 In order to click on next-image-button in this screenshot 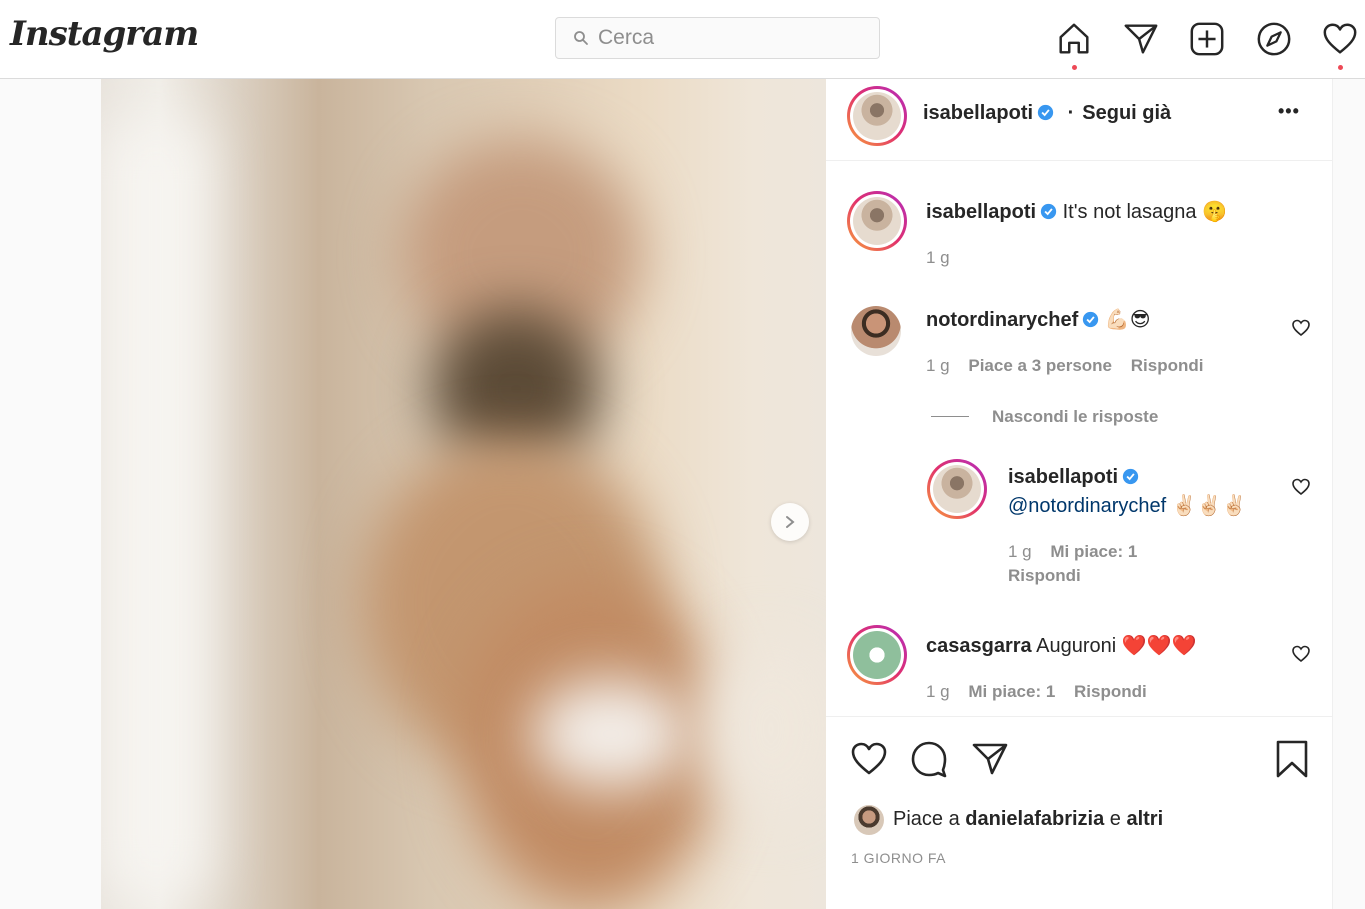, I will do `click(790, 522)`.